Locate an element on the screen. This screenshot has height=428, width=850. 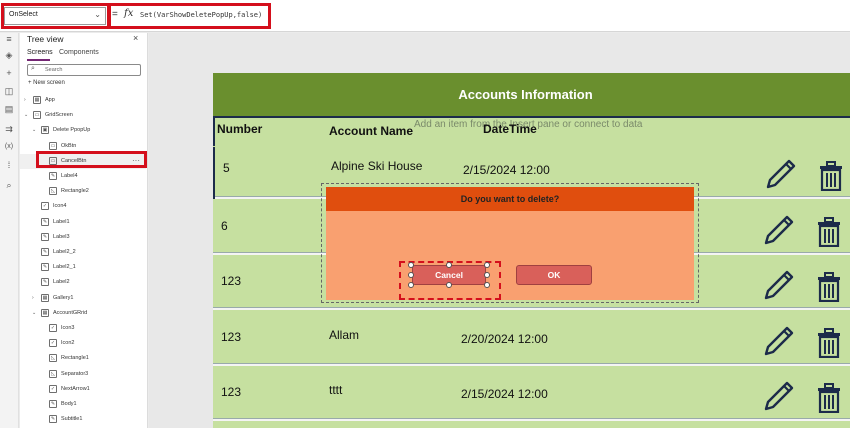
row-account-name: Allam is located at coordinates (344, 334).